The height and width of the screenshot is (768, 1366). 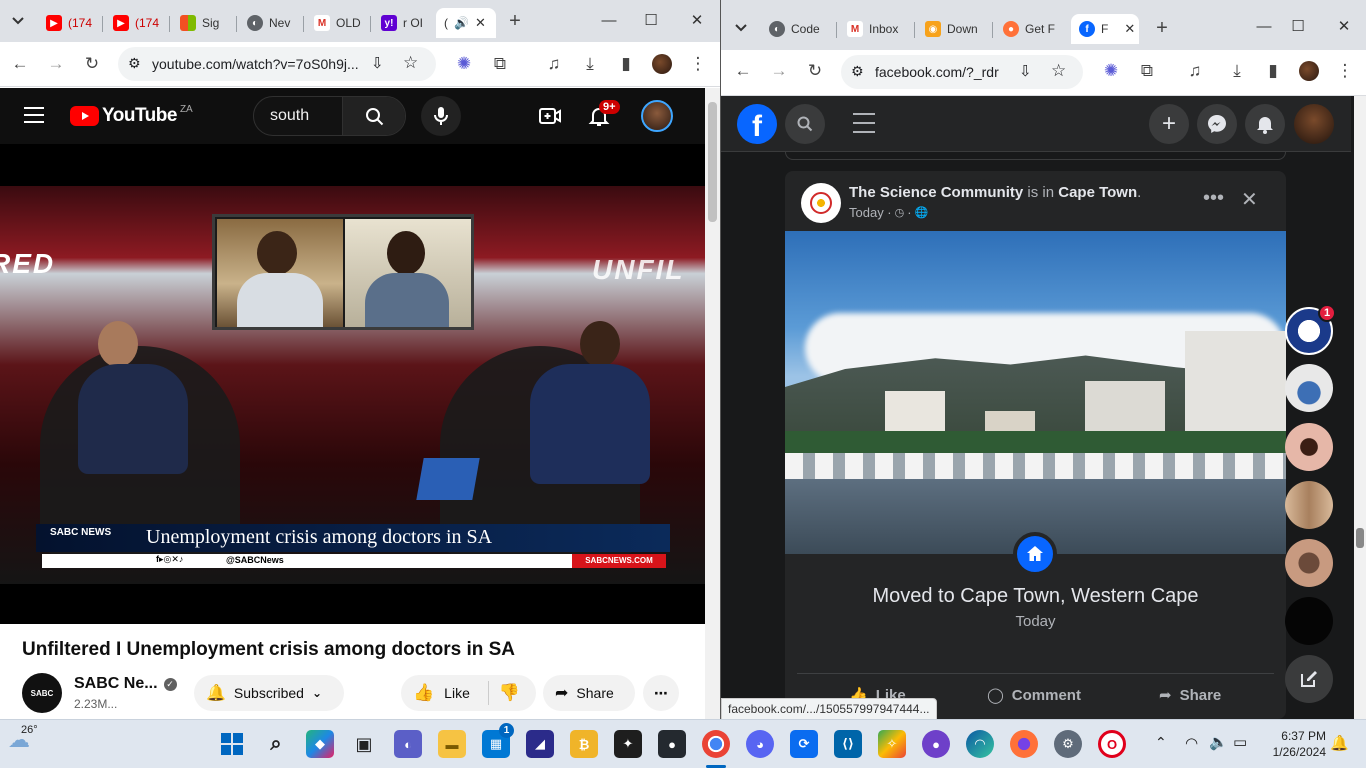 What do you see at coordinates (1309, 679) in the screenshot?
I see `new-message-button` at bounding box center [1309, 679].